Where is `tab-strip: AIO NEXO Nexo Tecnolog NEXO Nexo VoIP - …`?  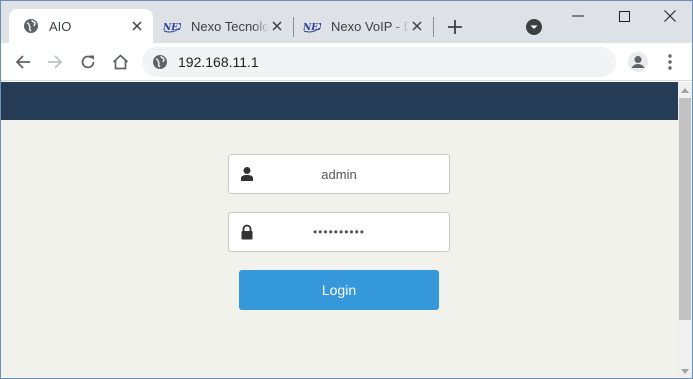 tab-strip: AIO NEXO Nexo Tecnolog NEXO Nexo VoIP - … is located at coordinates (346, 22).